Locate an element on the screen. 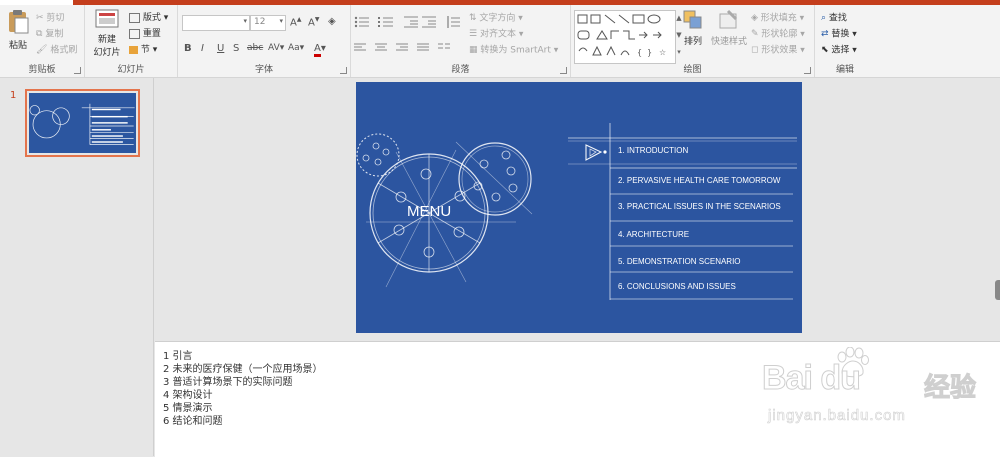 The width and height of the screenshot is (1000, 457). scroll-handle is located at coordinates (997, 290).